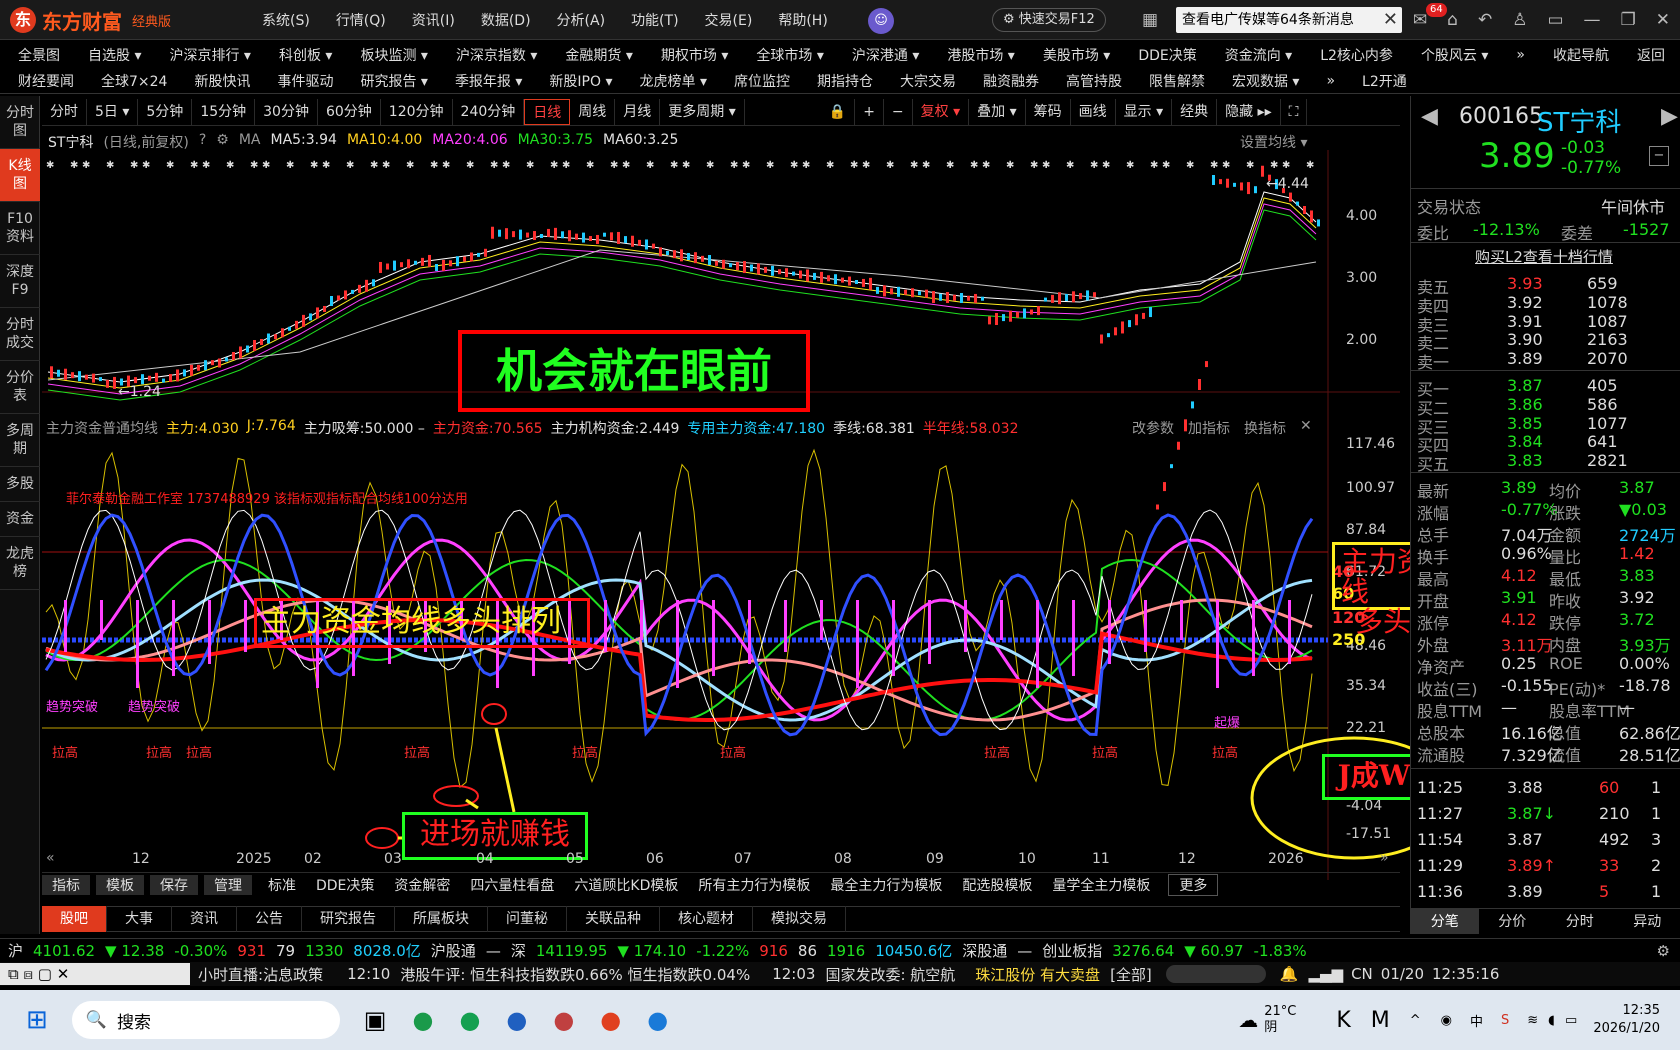  Describe the element at coordinates (228, 884) in the screenshot. I see `template-item-3: 管理` at that location.